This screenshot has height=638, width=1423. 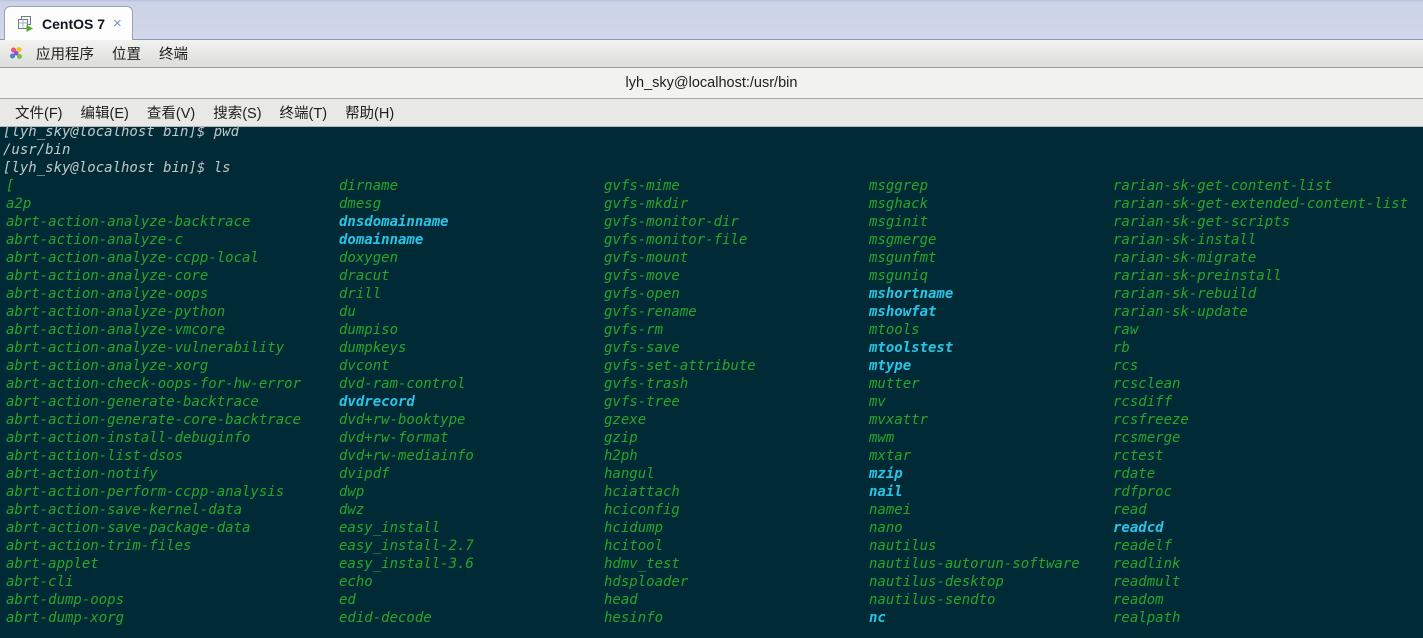 What do you see at coordinates (171, 112) in the screenshot?
I see `menu-view: 查看(V)` at bounding box center [171, 112].